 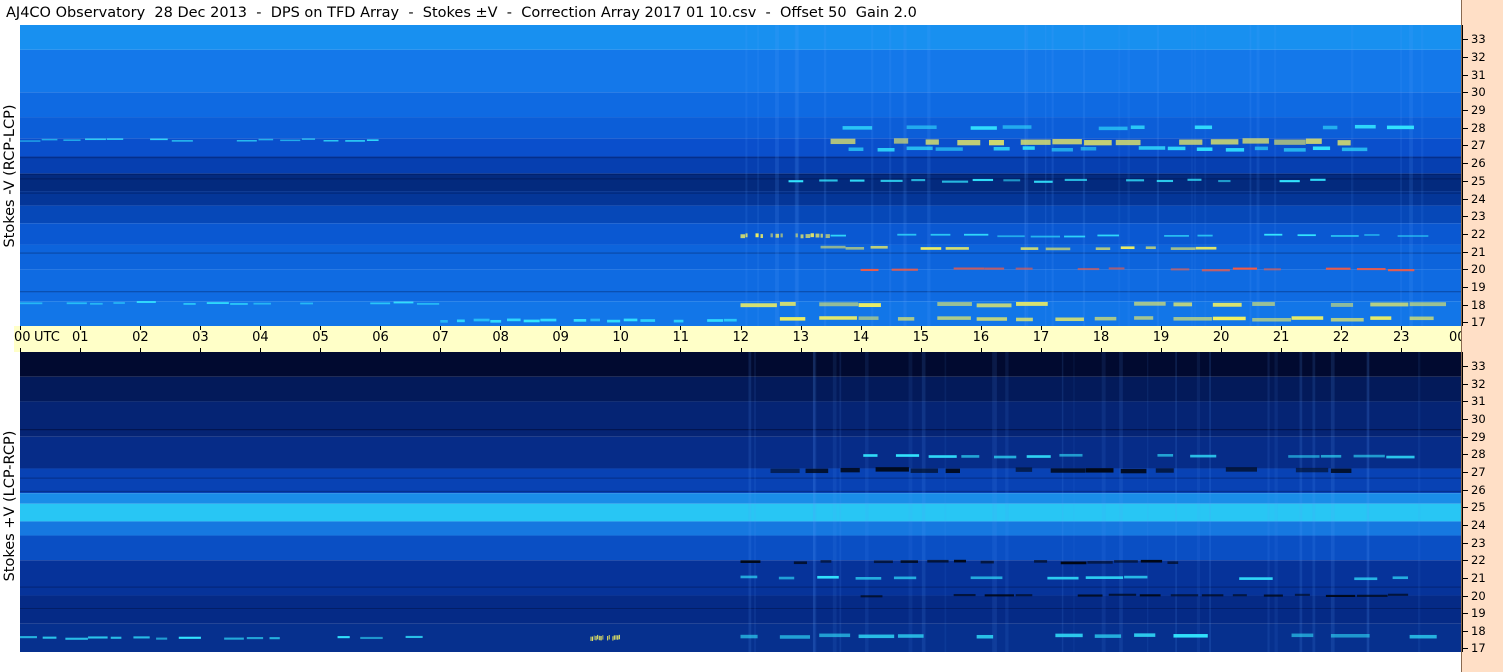 What do you see at coordinates (1478, 630) in the screenshot?
I see `bottom-freq-label: 18` at bounding box center [1478, 630].